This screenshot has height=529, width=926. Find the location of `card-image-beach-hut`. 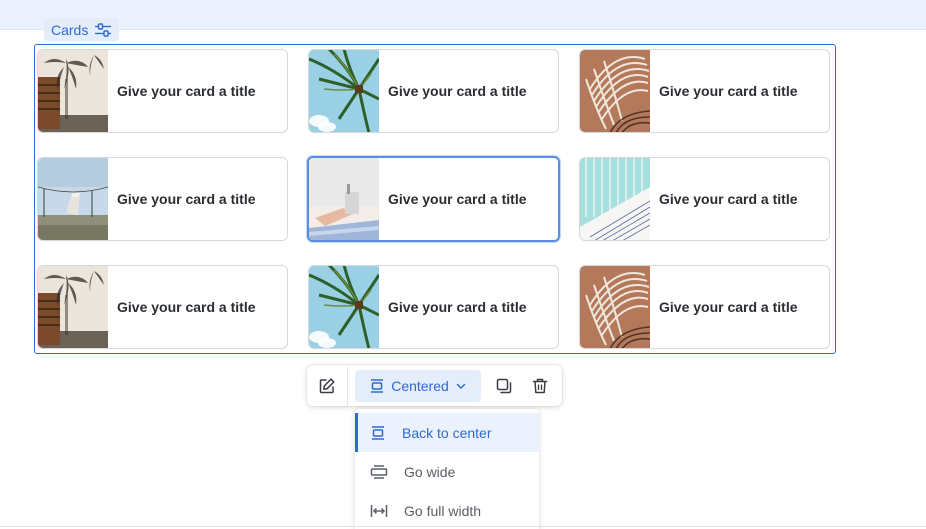

card-image-beach-hut is located at coordinates (73, 199).